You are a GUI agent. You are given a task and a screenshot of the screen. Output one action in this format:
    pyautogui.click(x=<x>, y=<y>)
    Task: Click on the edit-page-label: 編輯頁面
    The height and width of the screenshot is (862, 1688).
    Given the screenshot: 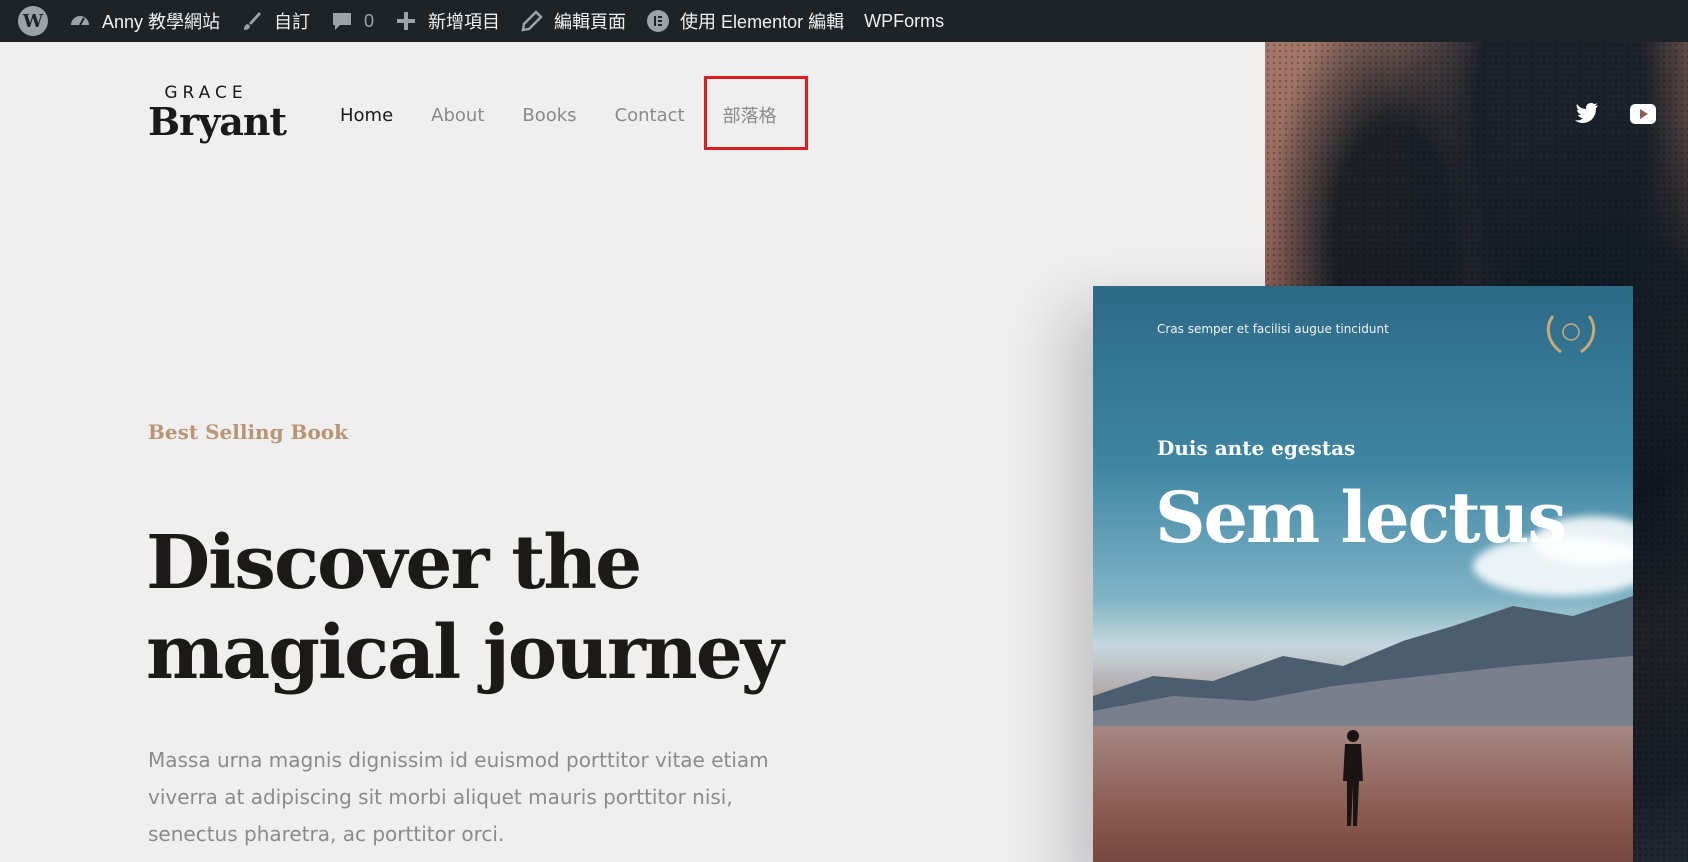 What is the action you would take?
    pyautogui.click(x=590, y=22)
    